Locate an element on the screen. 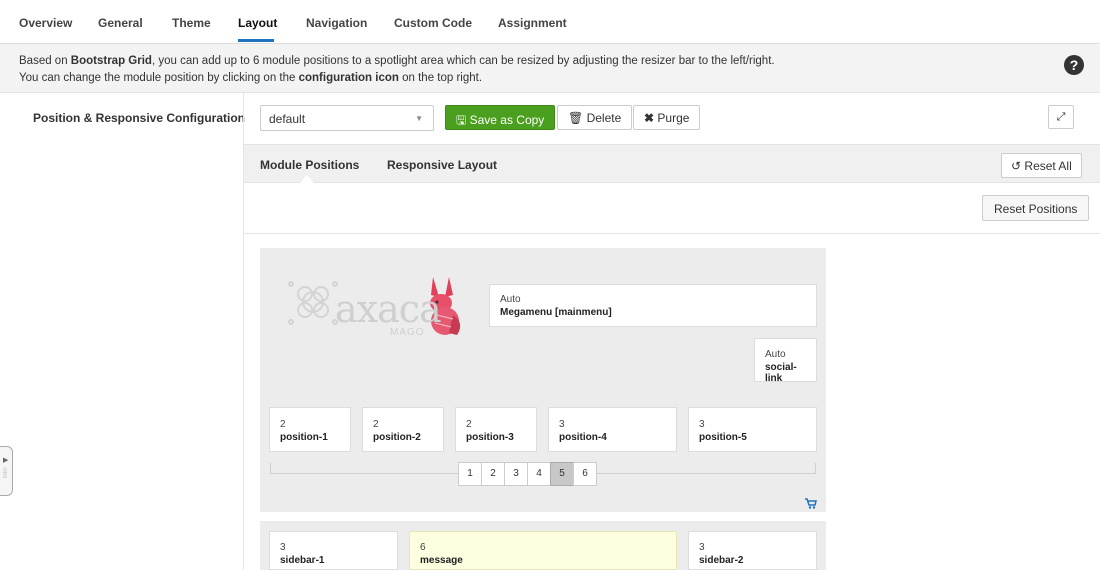 This screenshot has width=1100, height=570. tab-assignment: Assignment is located at coordinates (532, 23).